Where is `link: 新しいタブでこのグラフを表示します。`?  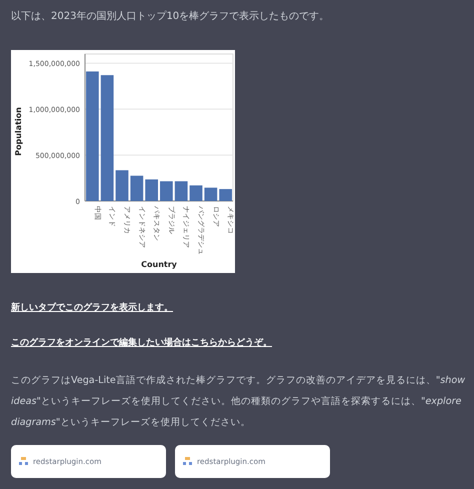
link: 新しいタブでこのグラフを表示します。 is located at coordinates (92, 308).